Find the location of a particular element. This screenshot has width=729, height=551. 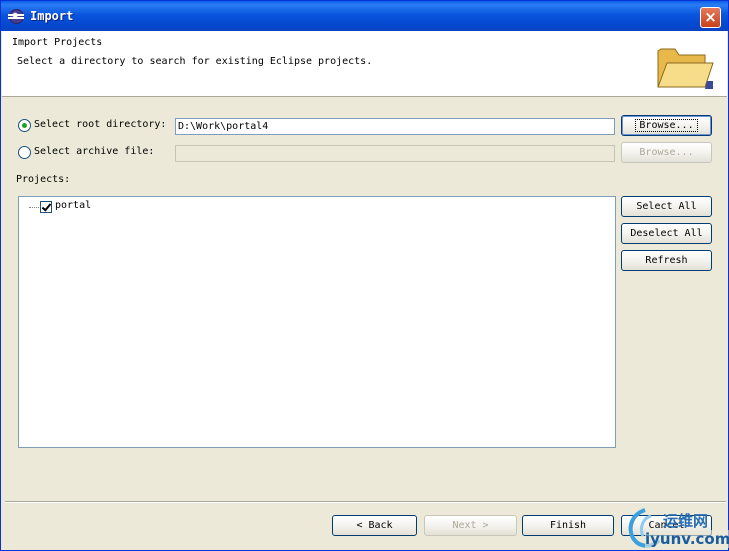

watermark-cn-text: 运维网 is located at coordinates (686, 521).